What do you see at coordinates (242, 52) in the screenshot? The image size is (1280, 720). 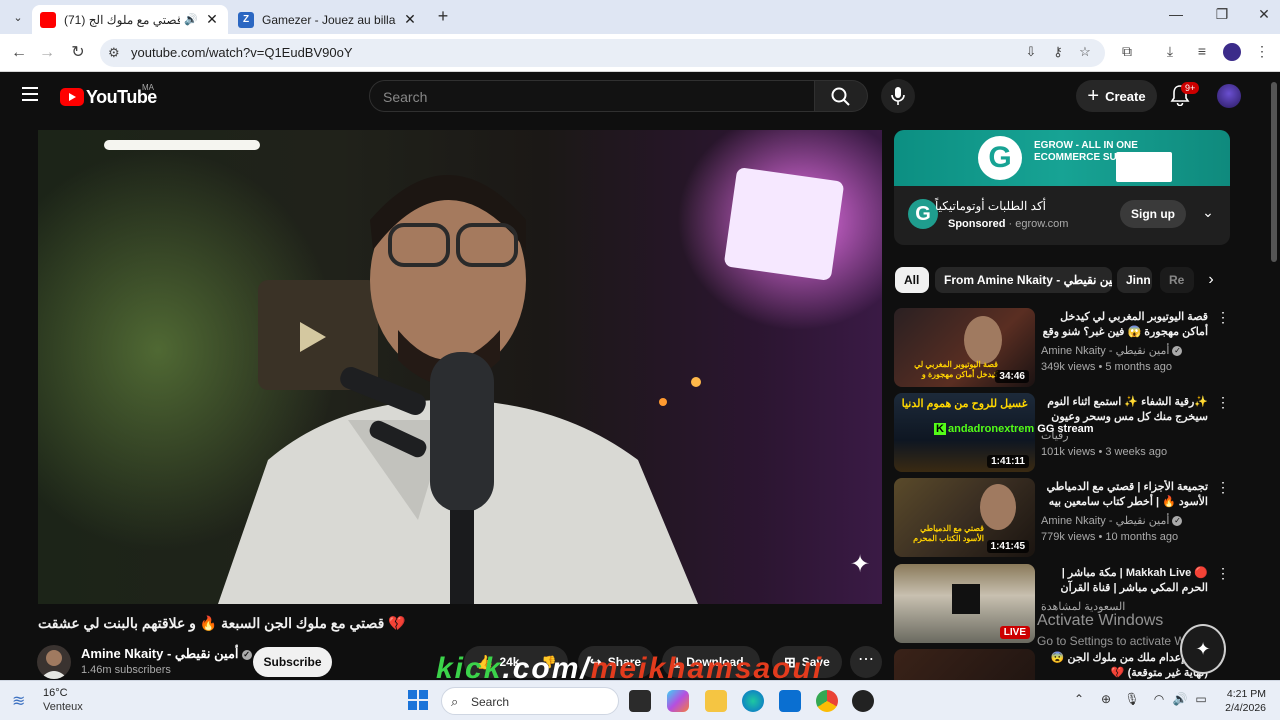 I see `url-text: youtube.com/watch?v=Q1EudBV90oY` at bounding box center [242, 52].